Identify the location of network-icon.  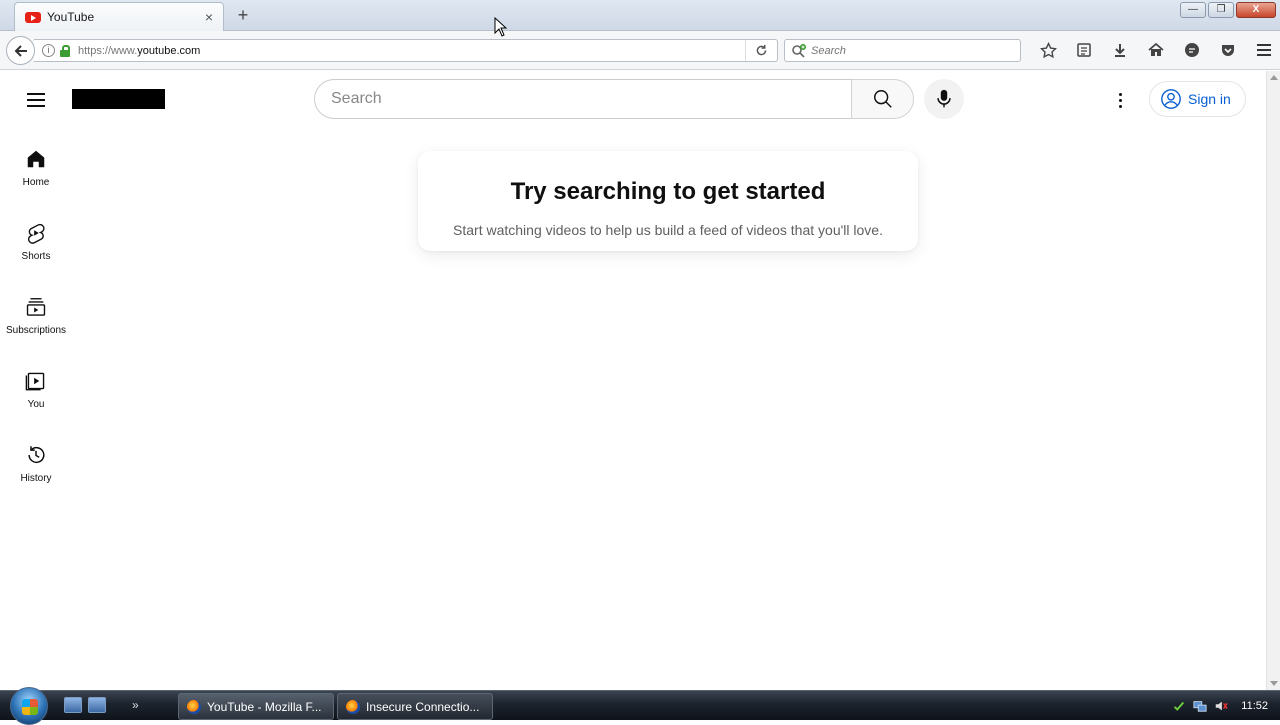
(1200, 706).